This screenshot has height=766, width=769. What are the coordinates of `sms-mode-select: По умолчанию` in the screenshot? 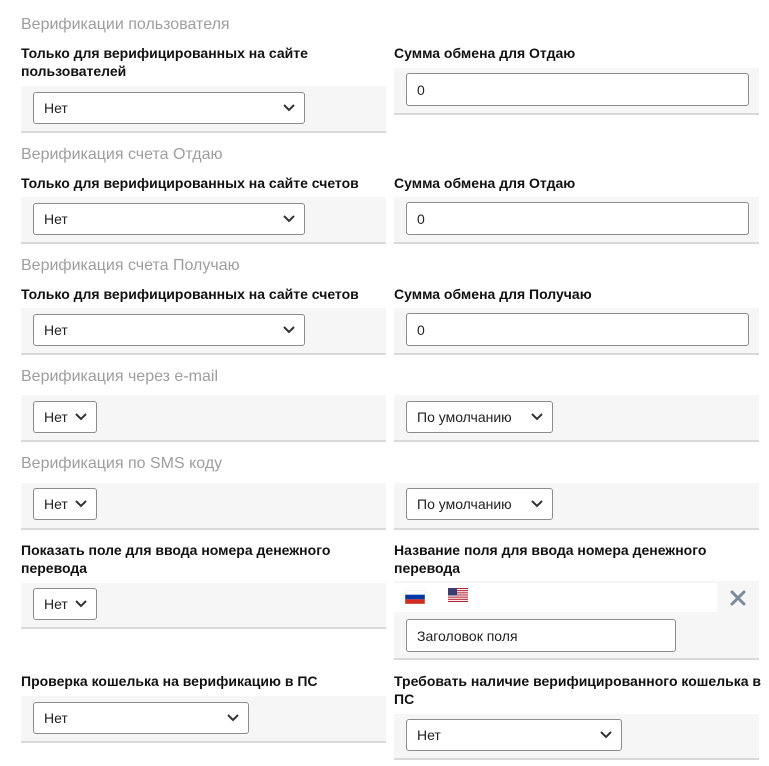 It's located at (479, 504).